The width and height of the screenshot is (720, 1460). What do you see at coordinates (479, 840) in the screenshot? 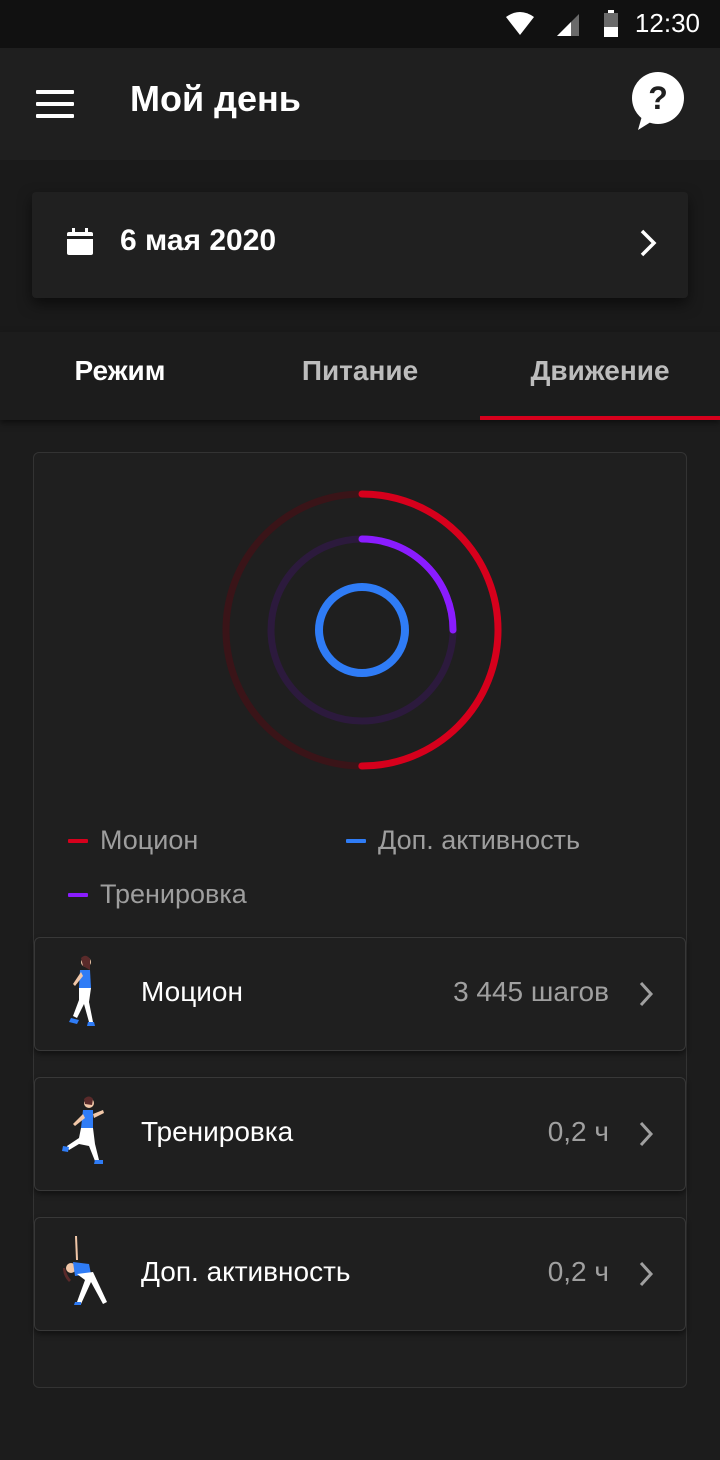
I see `legend-label: Доп. активность` at bounding box center [479, 840].